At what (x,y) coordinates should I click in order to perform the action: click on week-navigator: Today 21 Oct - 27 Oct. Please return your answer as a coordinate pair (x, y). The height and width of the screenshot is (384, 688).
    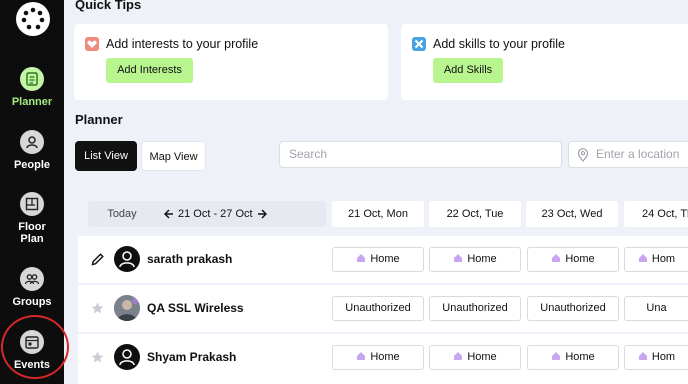
    Looking at the image, I should click on (207, 214).